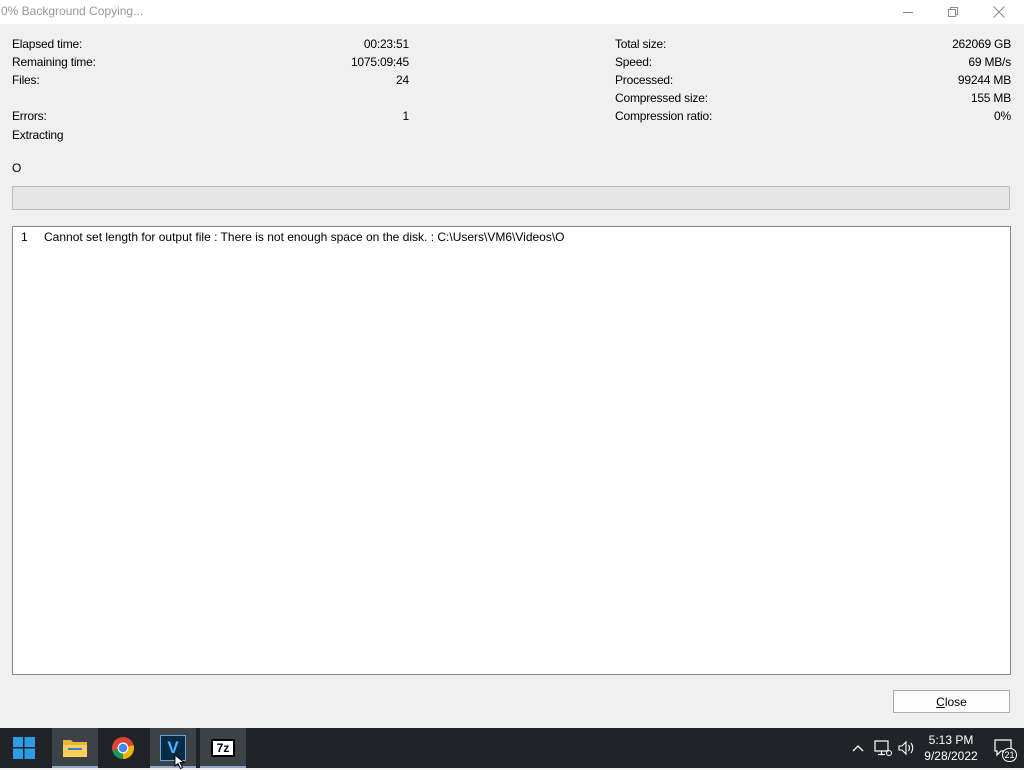  I want to click on close-button-label: lose, so click(955, 701).